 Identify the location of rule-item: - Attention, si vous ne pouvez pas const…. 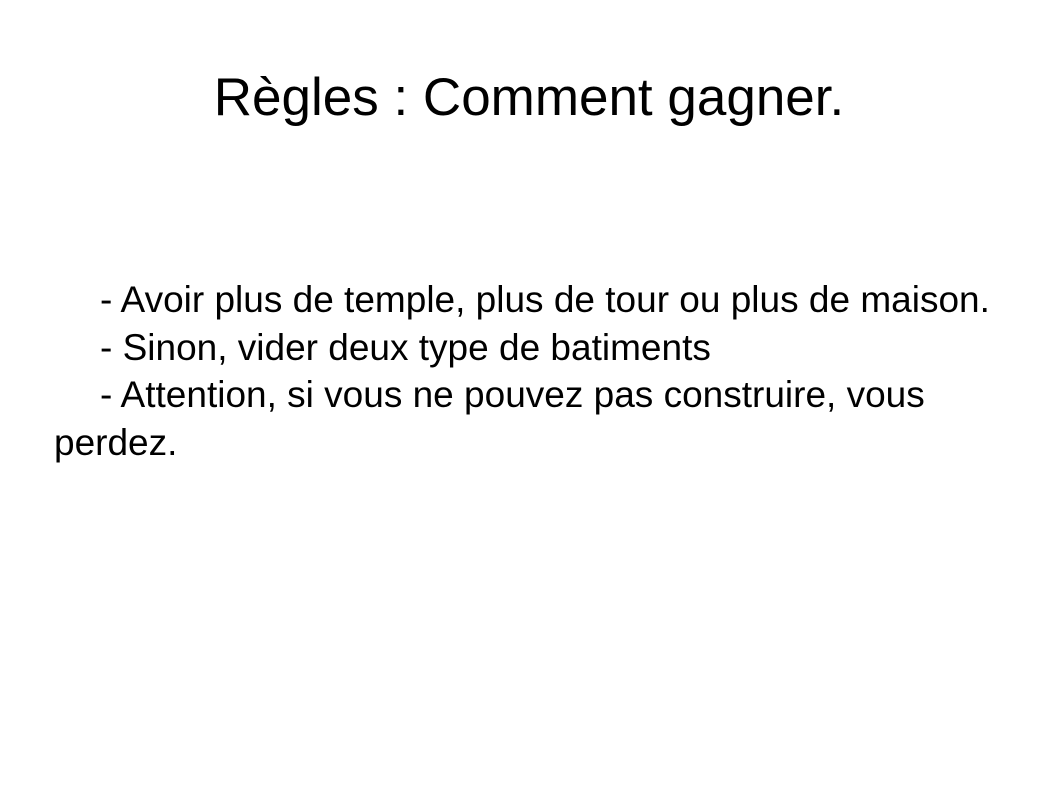
(489, 418).